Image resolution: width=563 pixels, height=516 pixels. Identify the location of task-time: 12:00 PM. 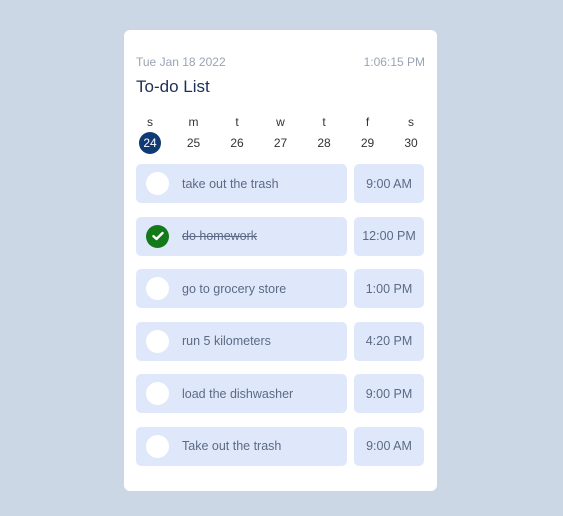
(389, 236).